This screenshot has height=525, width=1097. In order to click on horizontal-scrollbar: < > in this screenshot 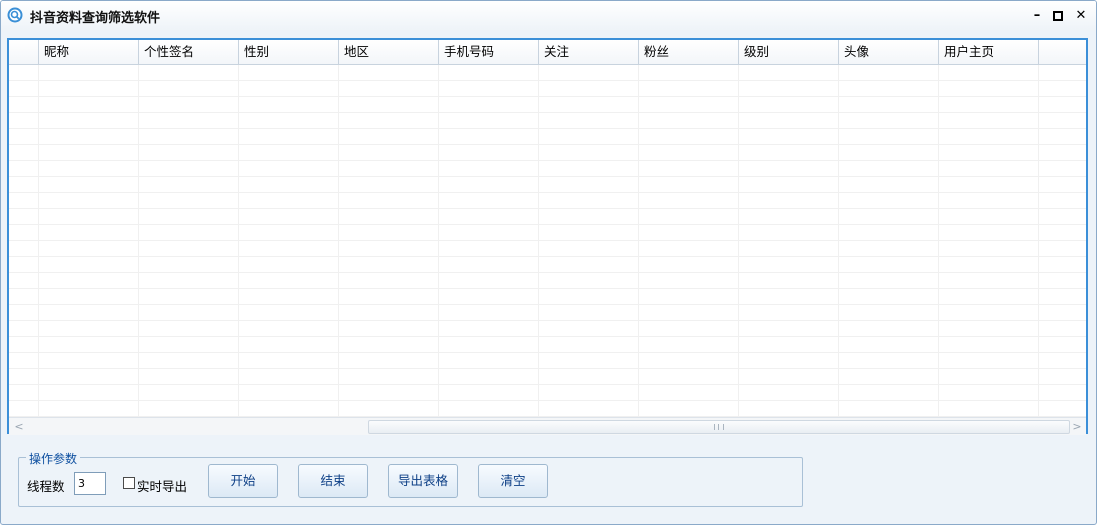, I will do `click(547, 426)`.